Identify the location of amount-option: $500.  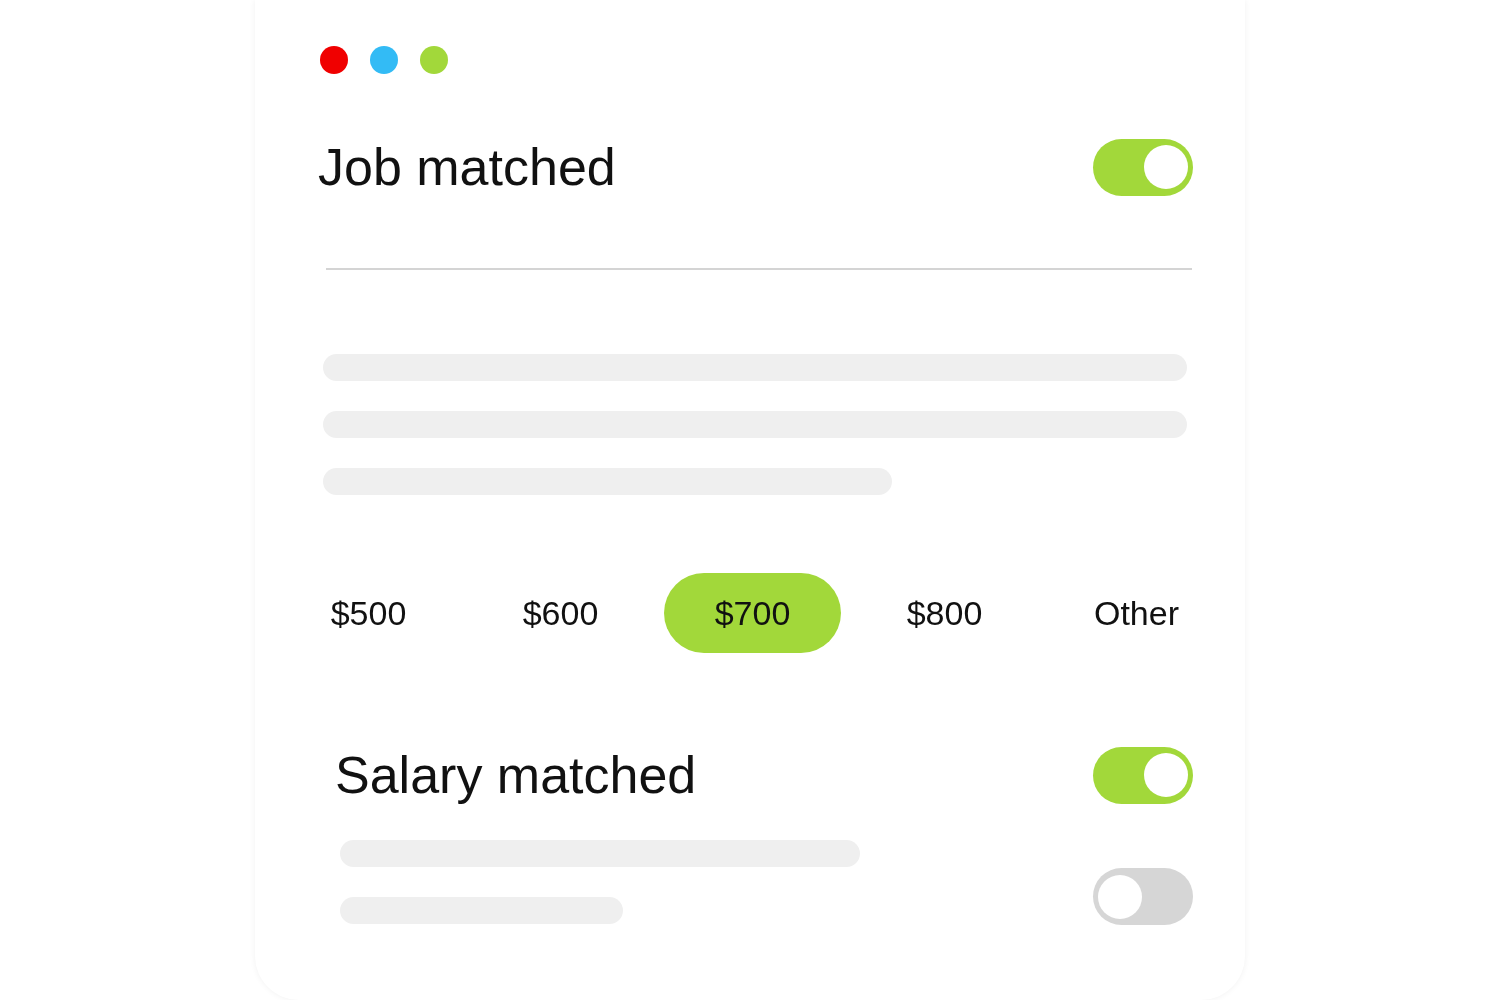
(368, 613).